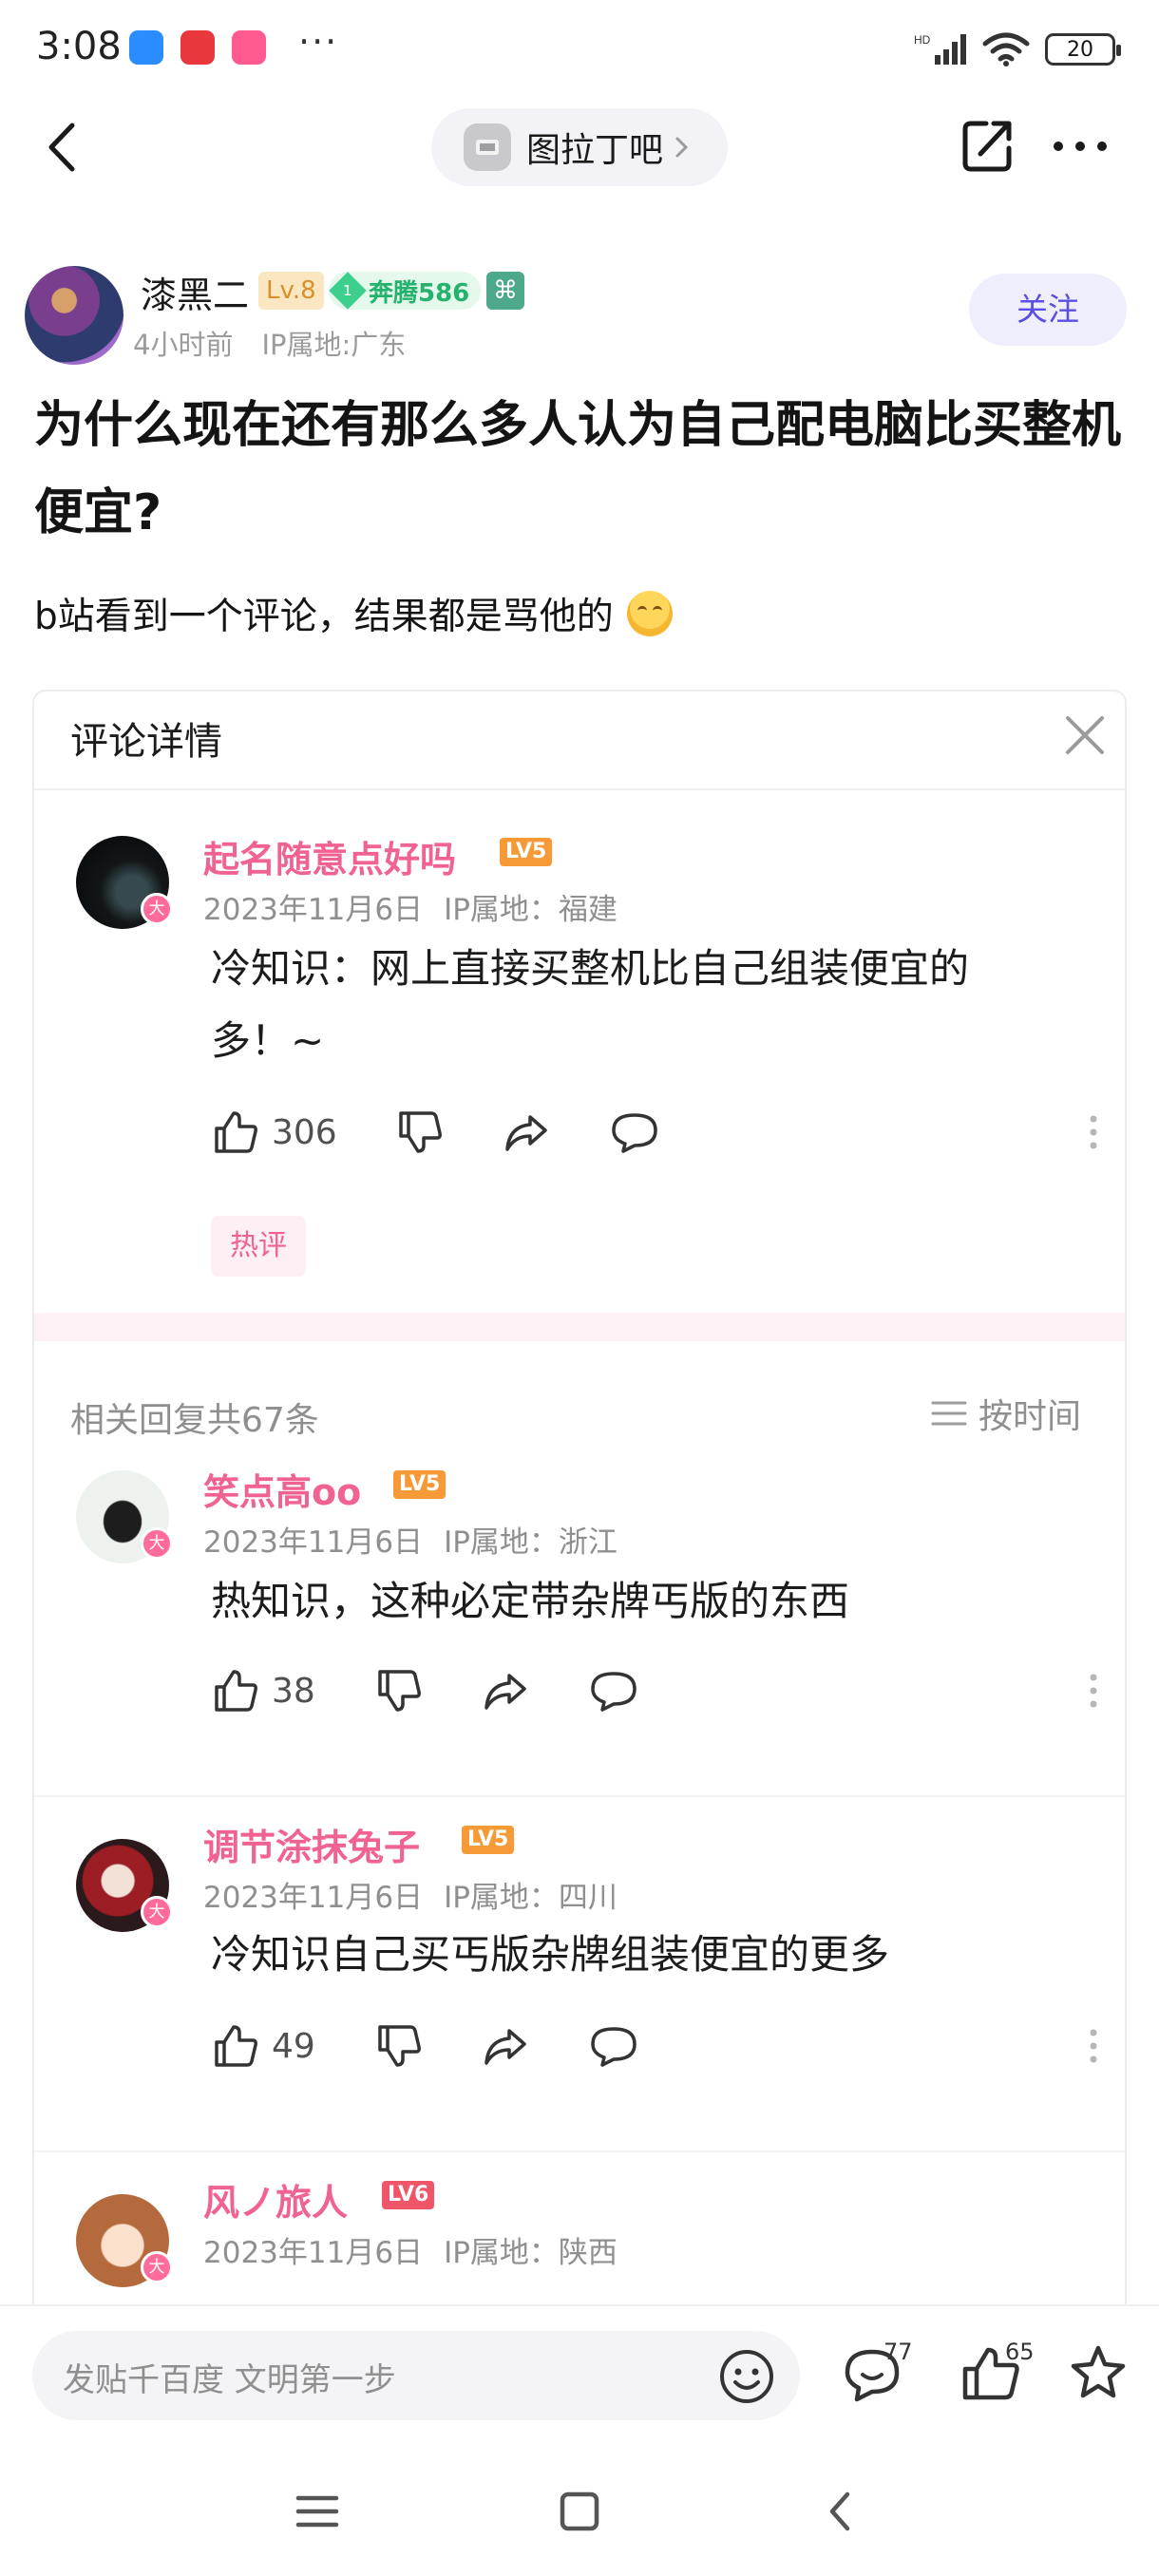 The width and height of the screenshot is (1159, 2576). I want to click on menu-icon, so click(317, 2511).